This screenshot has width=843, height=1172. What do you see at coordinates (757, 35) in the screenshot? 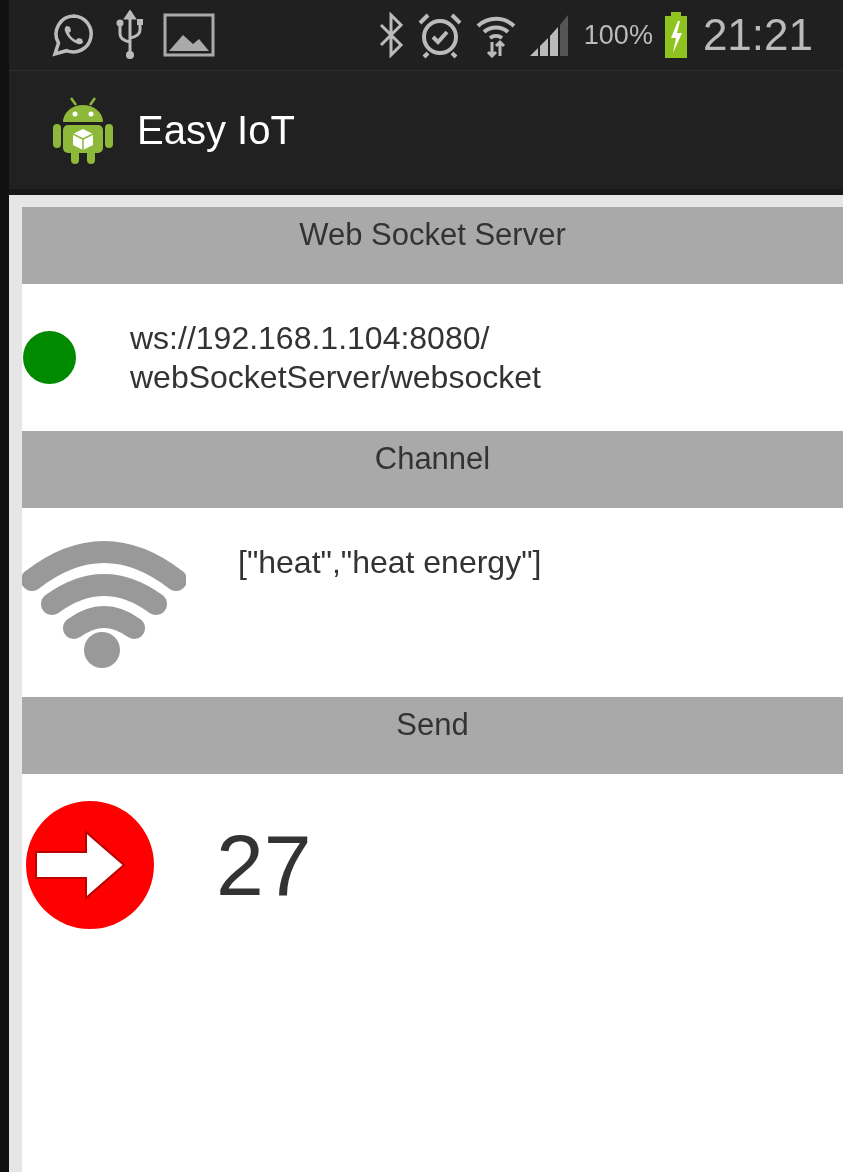
I see `clock-time: 21:21` at bounding box center [757, 35].